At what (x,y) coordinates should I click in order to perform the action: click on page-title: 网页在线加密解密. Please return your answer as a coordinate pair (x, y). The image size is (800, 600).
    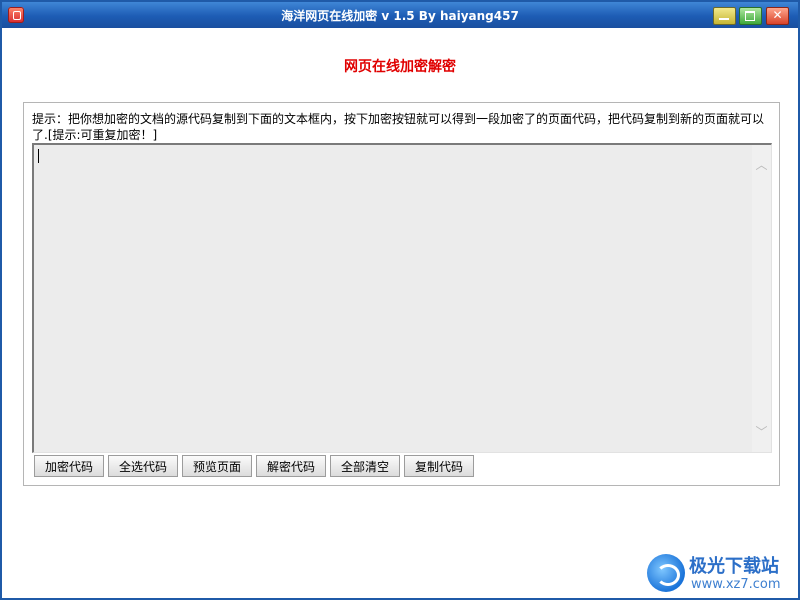
    Looking at the image, I should click on (400, 67).